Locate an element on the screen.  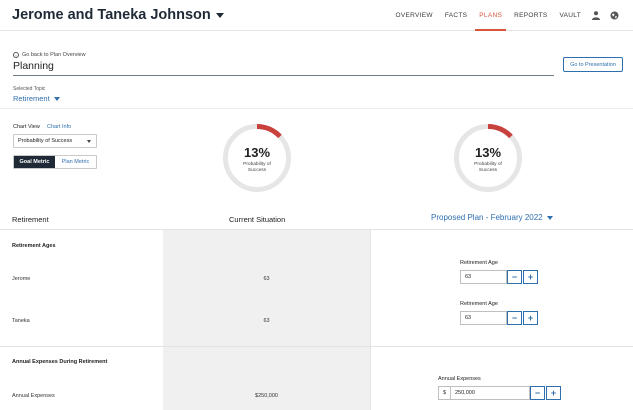
row-label-annual-expenses: Annual Expenses is located at coordinates (33, 396).